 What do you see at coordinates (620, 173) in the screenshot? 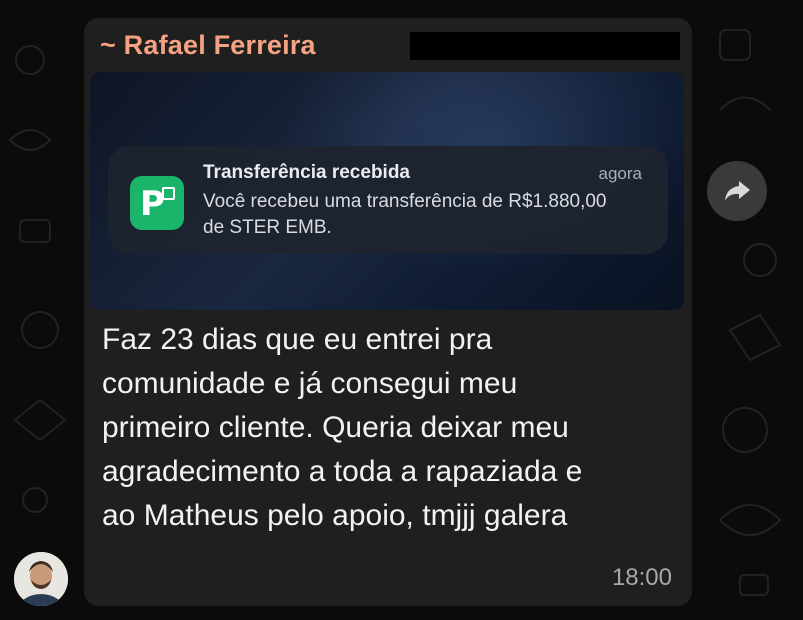
I see `notification-time: agora` at bounding box center [620, 173].